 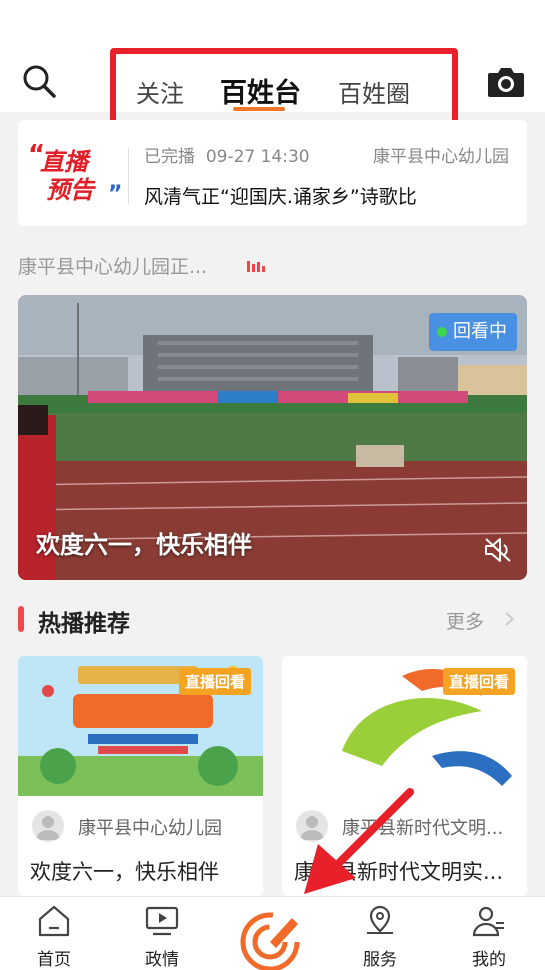 What do you see at coordinates (84, 624) in the screenshot?
I see `hot-section-title: 热播推荐` at bounding box center [84, 624].